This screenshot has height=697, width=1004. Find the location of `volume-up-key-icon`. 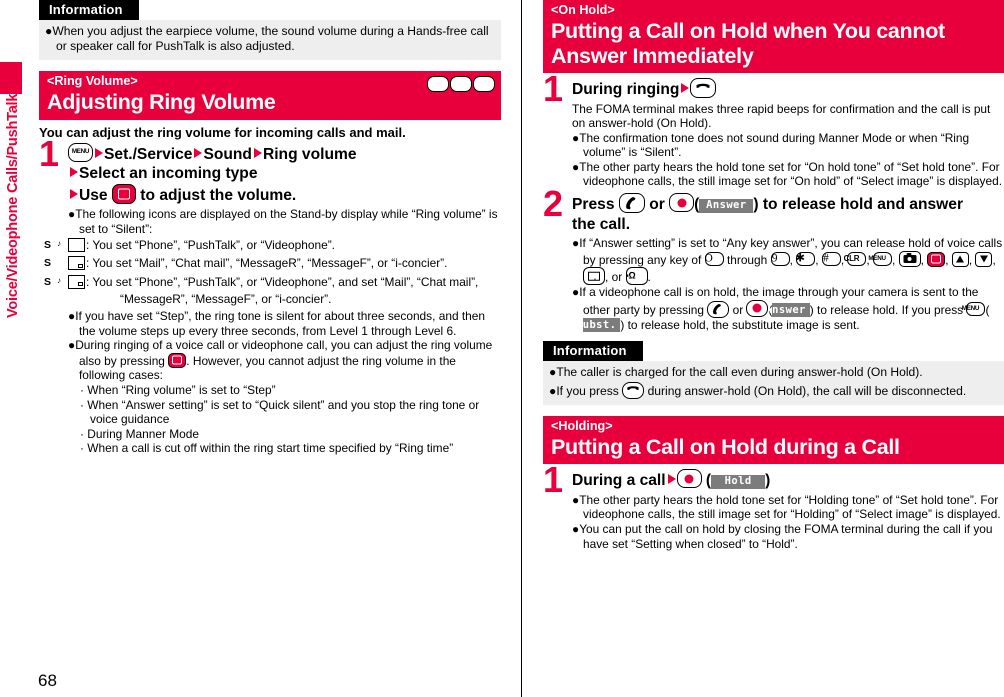

volume-up-key-icon is located at coordinates (960, 259).